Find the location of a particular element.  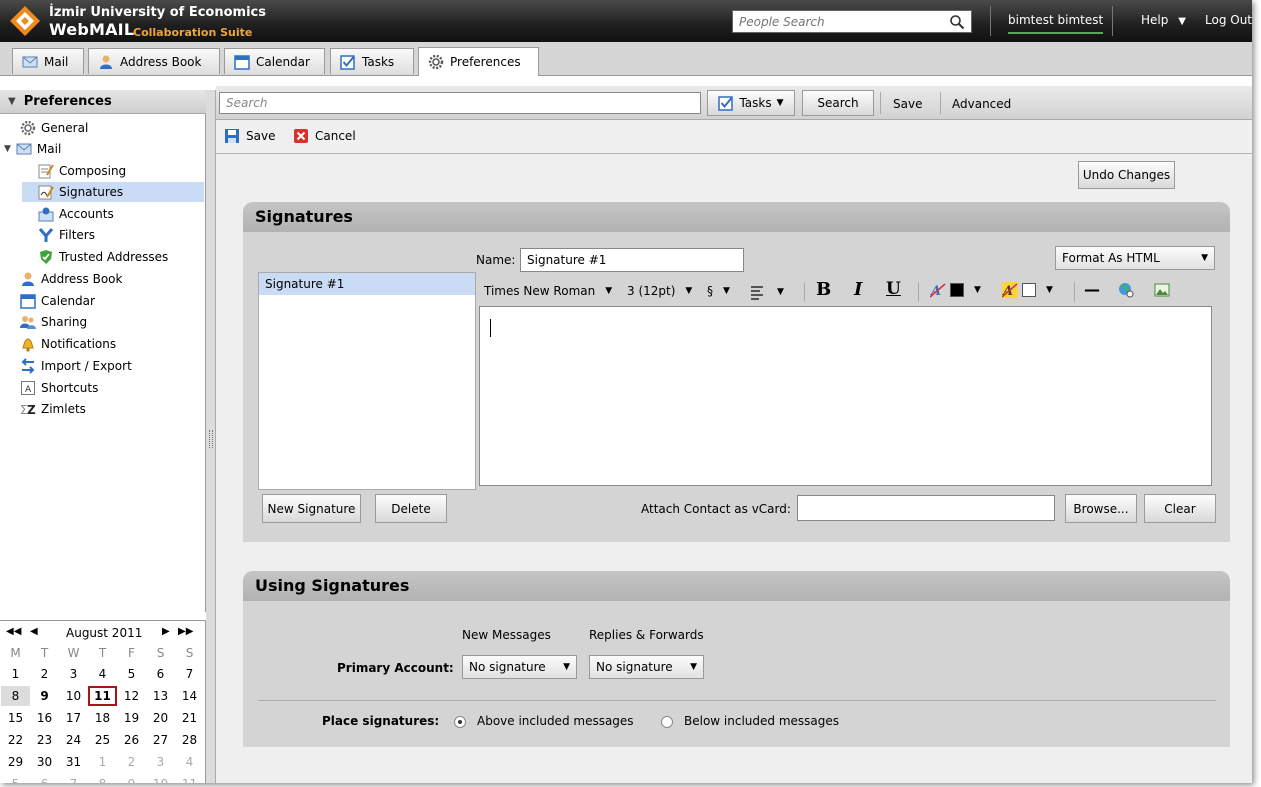

calendar-day: 29 is located at coordinates (15, 762).